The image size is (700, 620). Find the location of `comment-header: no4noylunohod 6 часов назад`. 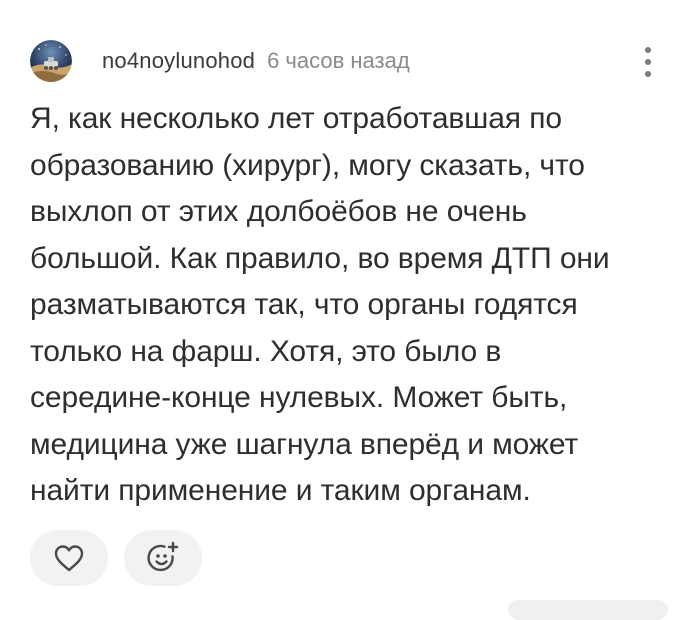

comment-header: no4noylunohod 6 часов назад is located at coordinates (220, 61).